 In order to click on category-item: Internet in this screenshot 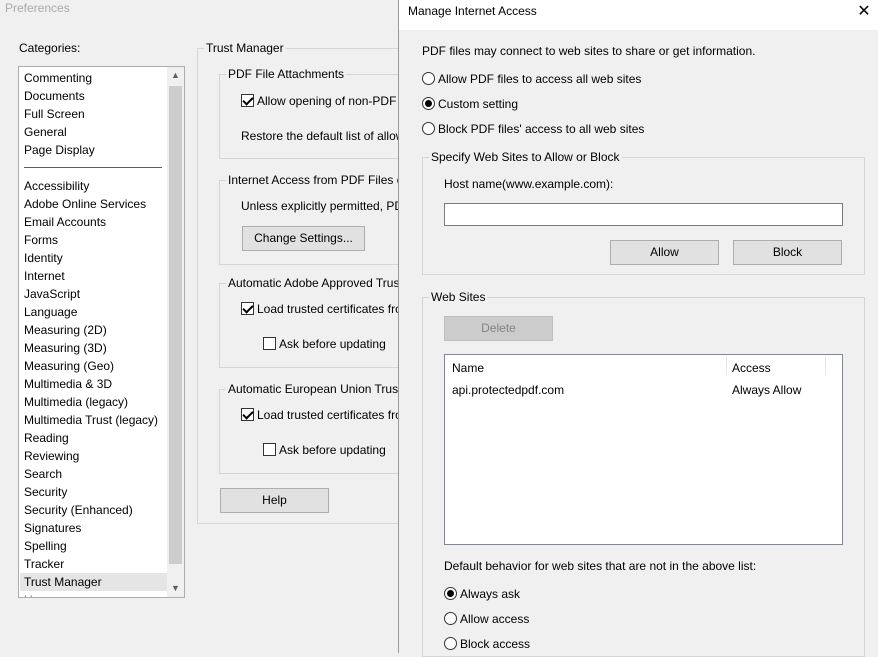, I will do `click(44, 276)`.